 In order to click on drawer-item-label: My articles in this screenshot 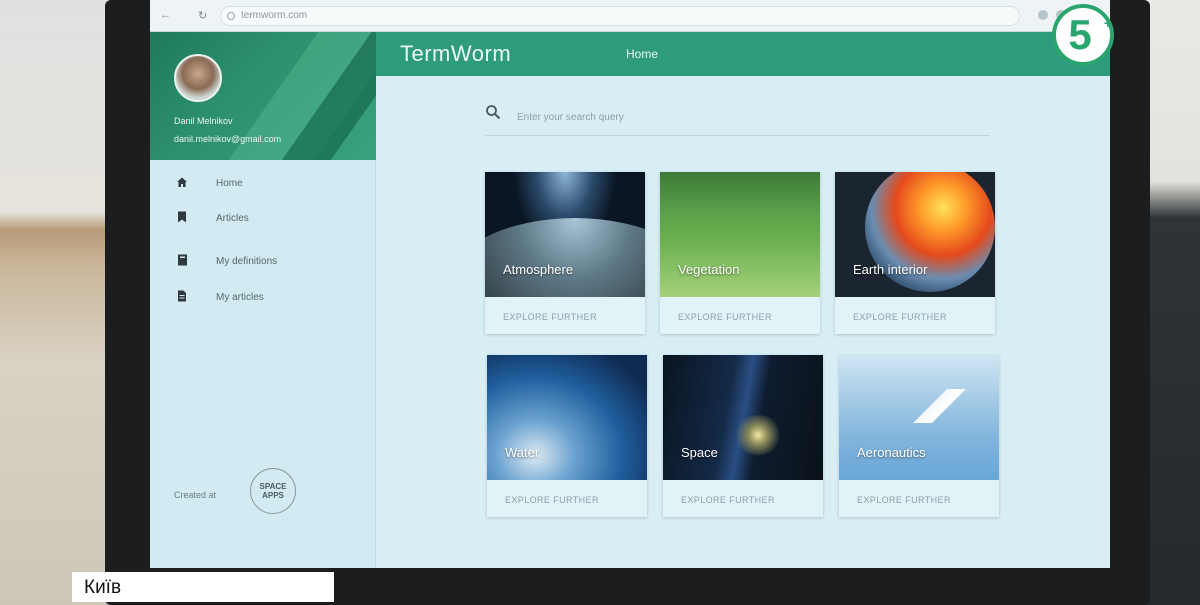, I will do `click(240, 297)`.